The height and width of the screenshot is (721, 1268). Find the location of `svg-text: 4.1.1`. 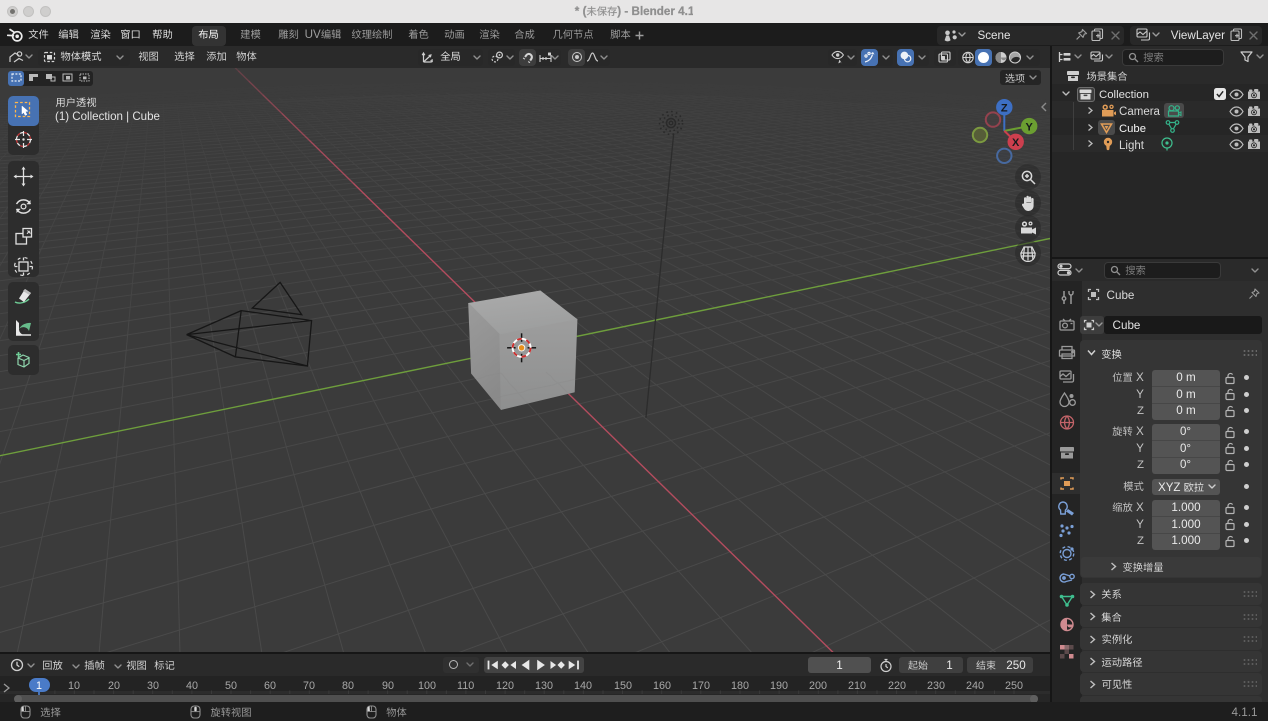

svg-text: 4.1.1 is located at coordinates (1245, 712).